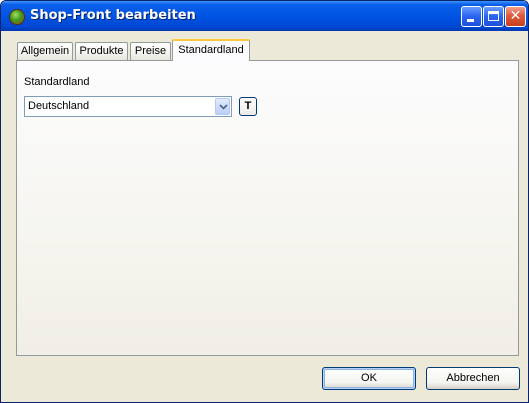 The width and height of the screenshot is (529, 403). I want to click on tab-standardland: Standardland, so click(211, 50).